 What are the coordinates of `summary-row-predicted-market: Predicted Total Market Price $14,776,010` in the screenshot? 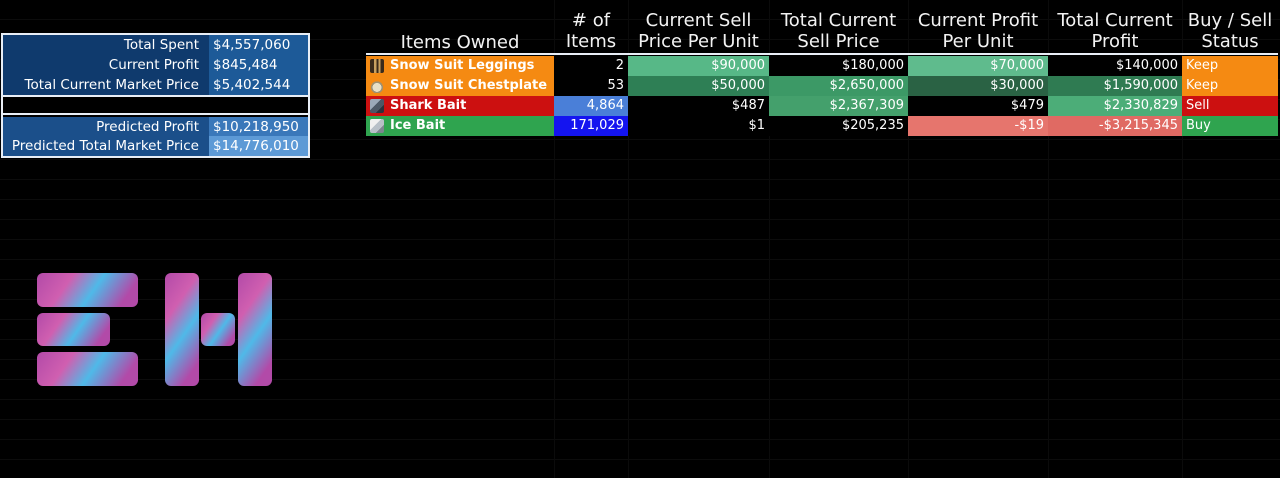 It's located at (155, 146).